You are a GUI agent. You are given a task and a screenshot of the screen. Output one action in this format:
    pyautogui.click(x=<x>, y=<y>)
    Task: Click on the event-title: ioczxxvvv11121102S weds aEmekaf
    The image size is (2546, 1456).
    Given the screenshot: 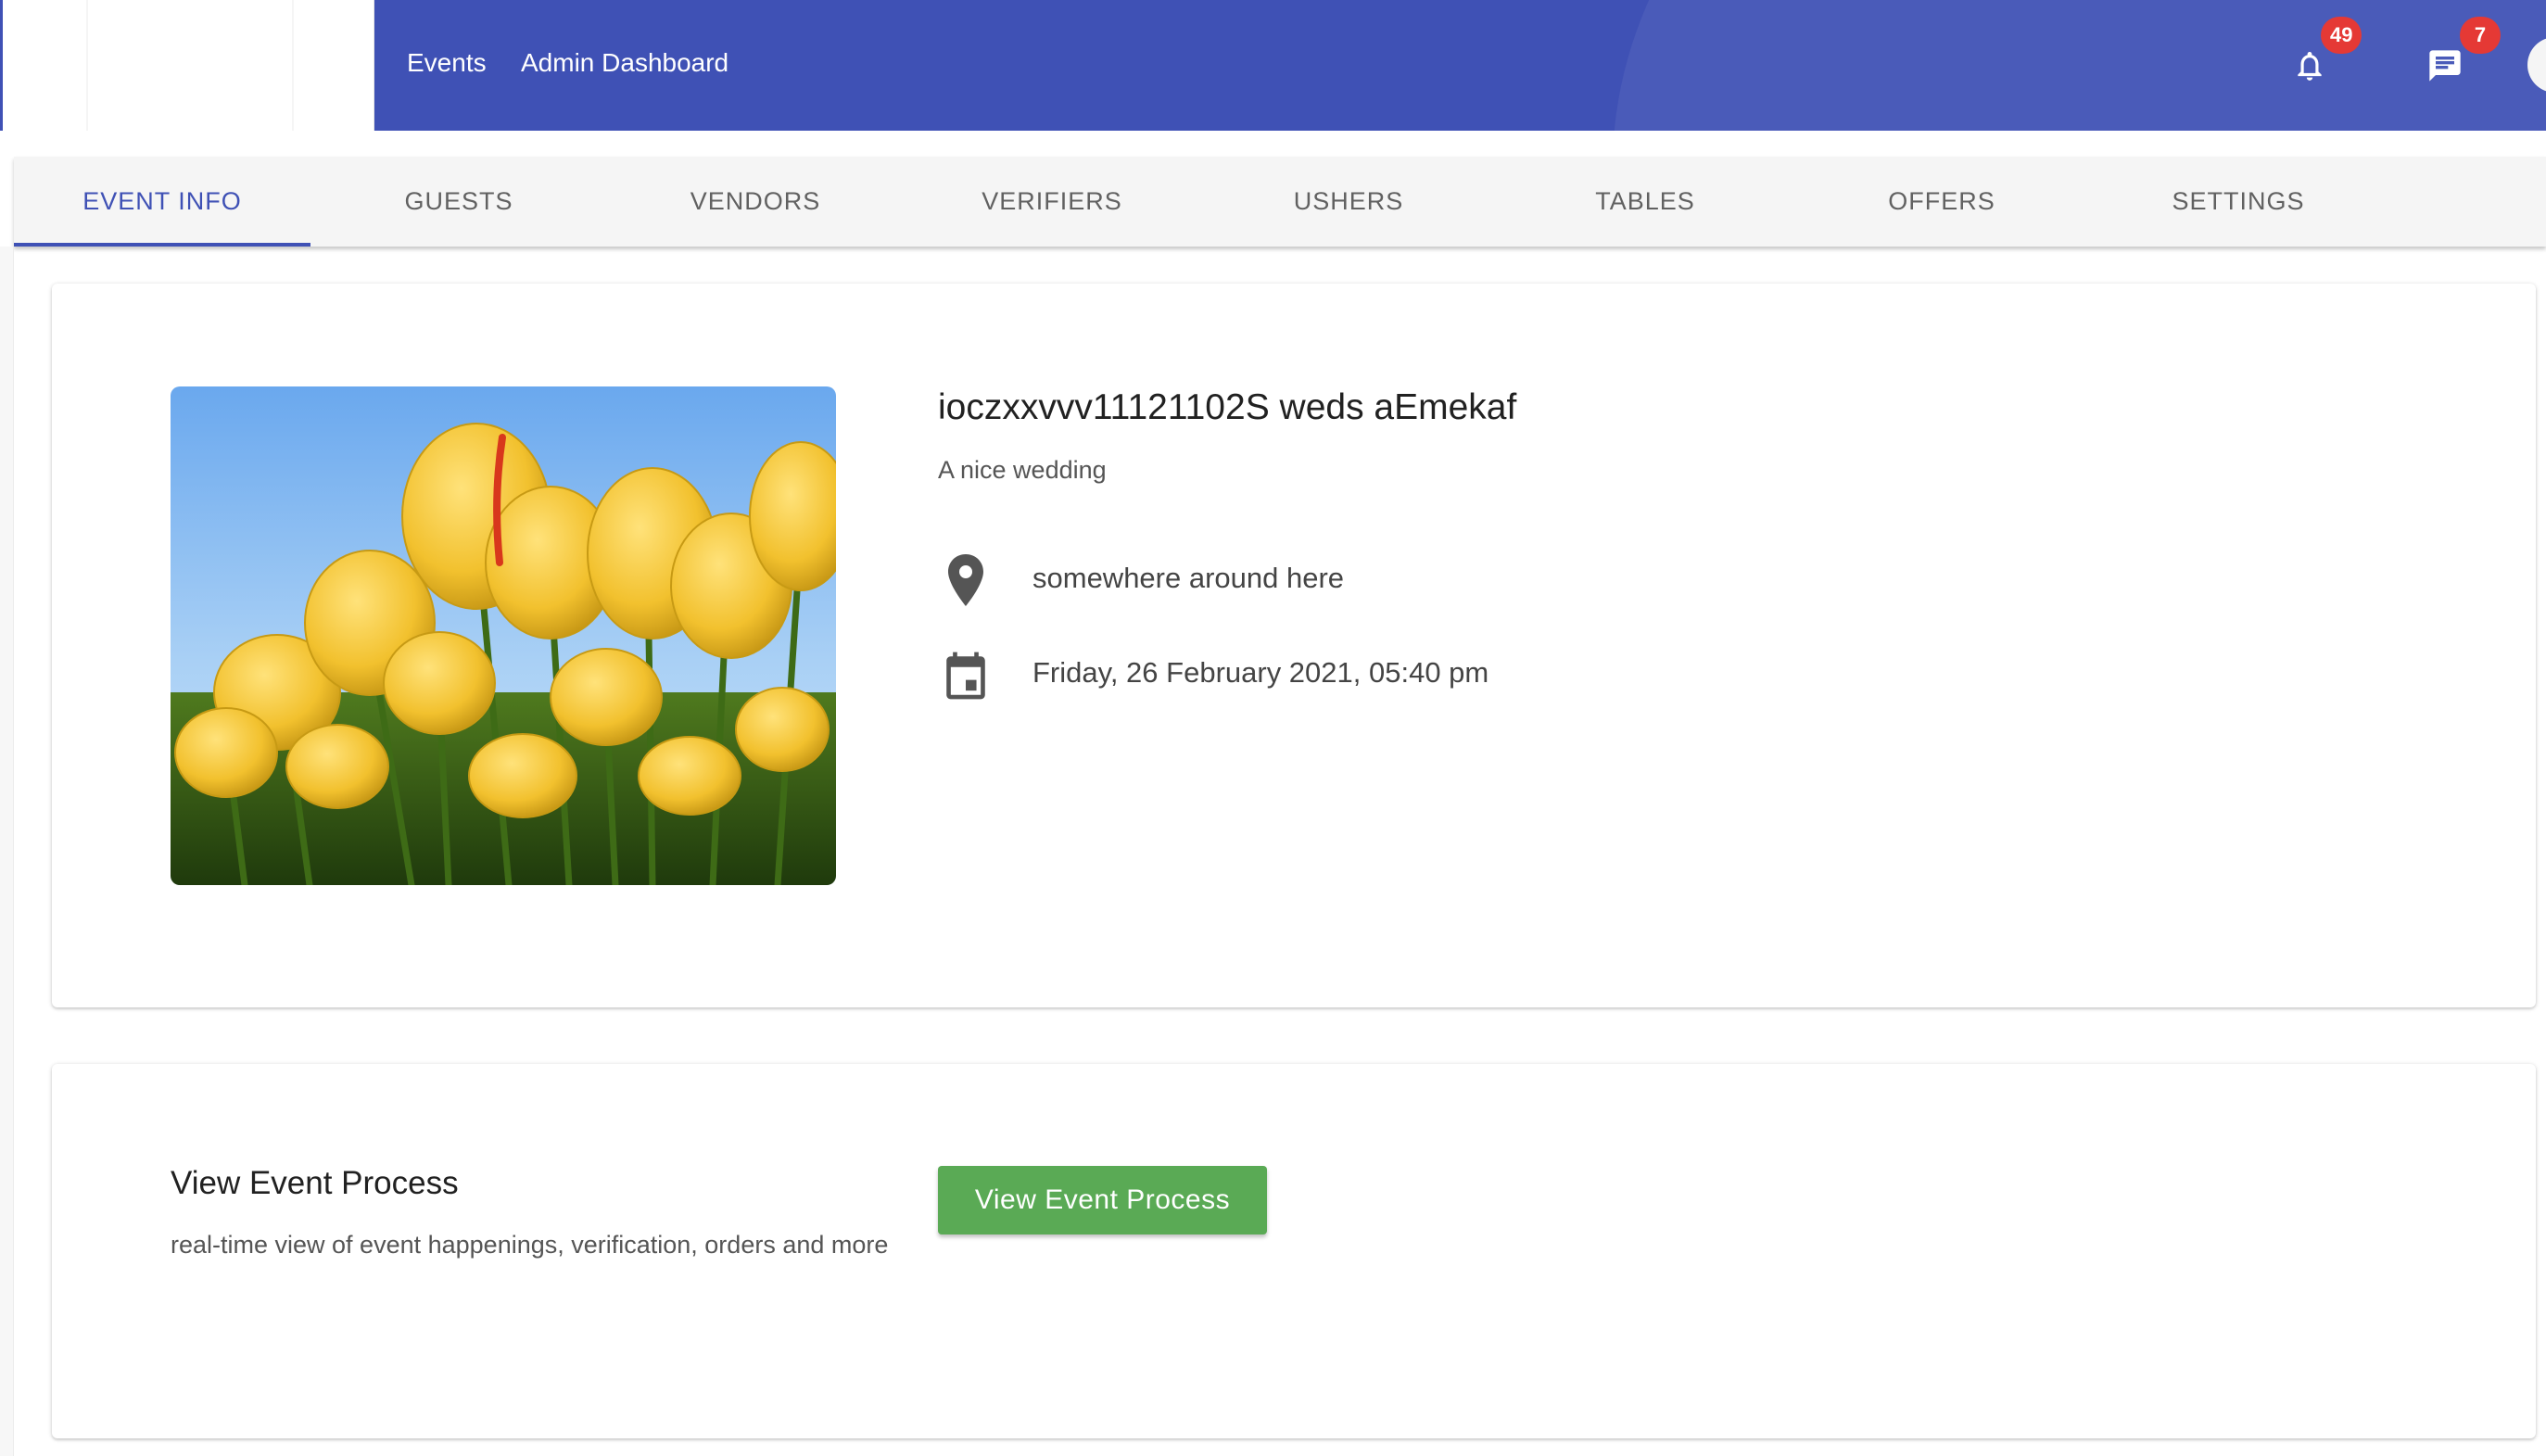 What is the action you would take?
    pyautogui.click(x=1227, y=407)
    